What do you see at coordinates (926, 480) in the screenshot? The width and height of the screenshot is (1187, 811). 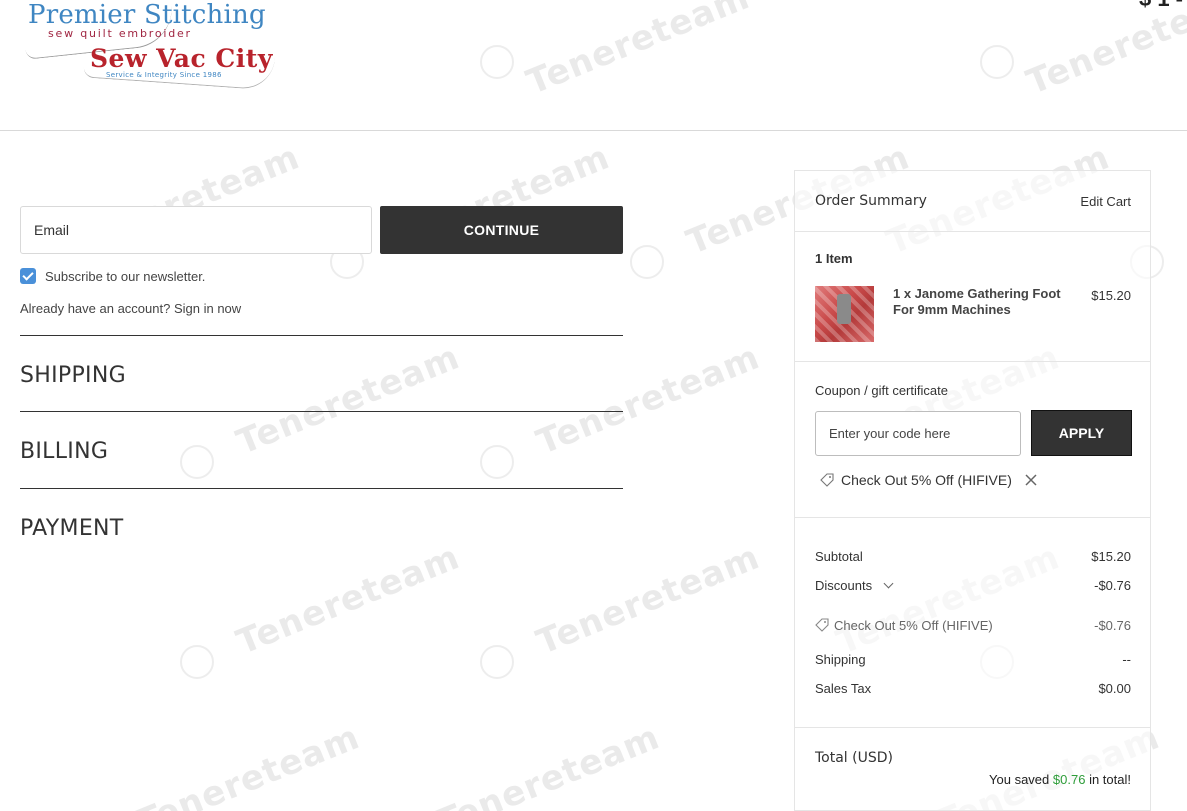 I see `applied-coupon-label: Check Out 5% Off (HIFIVE)` at bounding box center [926, 480].